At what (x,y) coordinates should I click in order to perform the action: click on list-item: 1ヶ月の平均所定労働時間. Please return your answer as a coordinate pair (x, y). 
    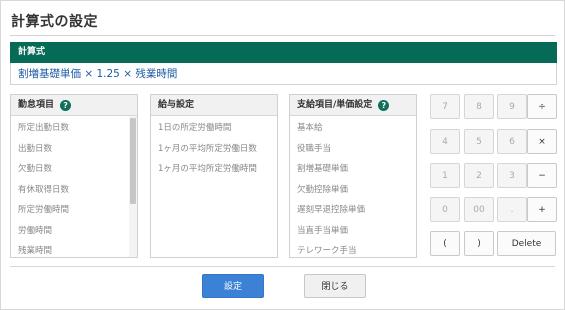
    Looking at the image, I should click on (214, 169).